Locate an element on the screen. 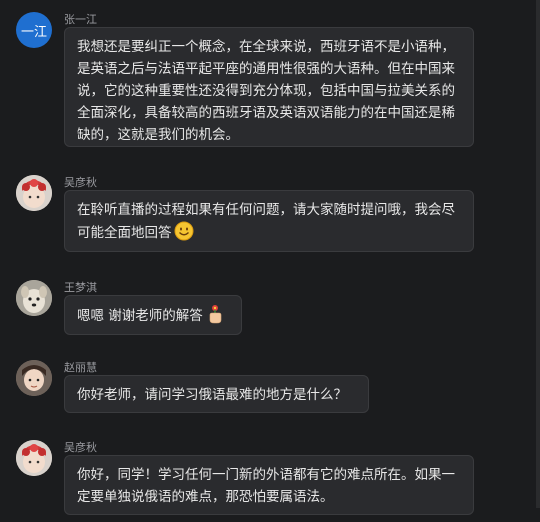 The width and height of the screenshot is (540, 522). message-text: 在聆听直播的过程如果有任何问题，请大家随时提问哦，我会尽可能全面地回答 is located at coordinates (266, 221).